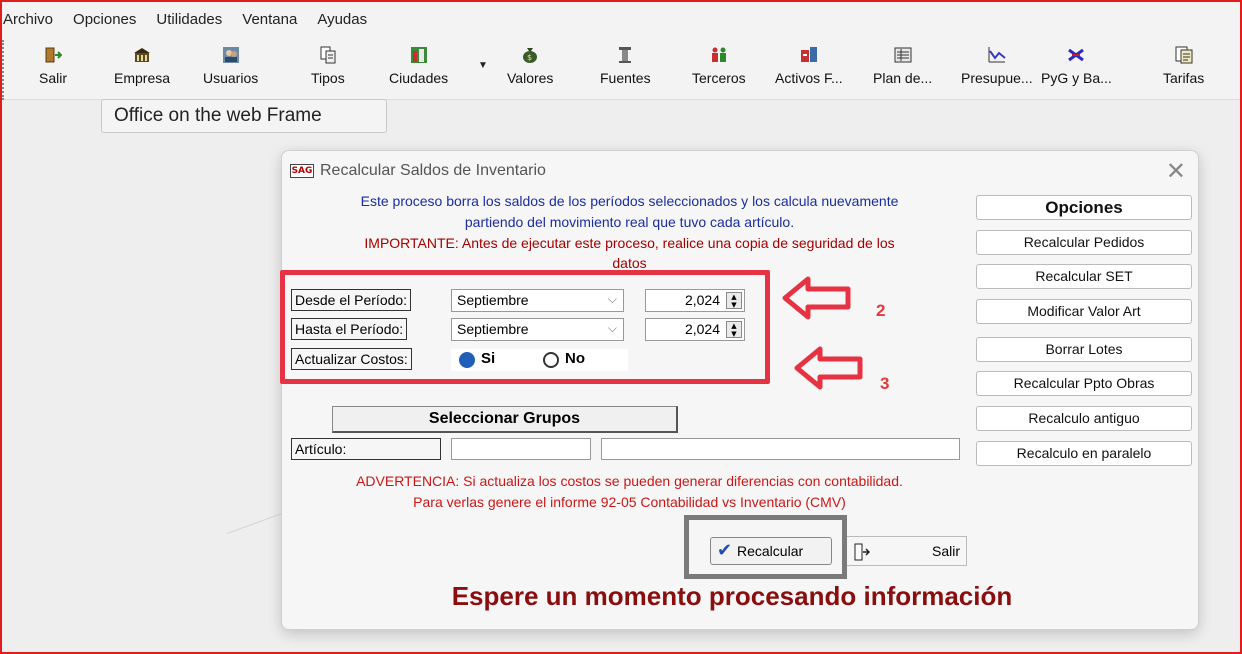  I want to click on menu-ayudas: Ayudas, so click(342, 19).